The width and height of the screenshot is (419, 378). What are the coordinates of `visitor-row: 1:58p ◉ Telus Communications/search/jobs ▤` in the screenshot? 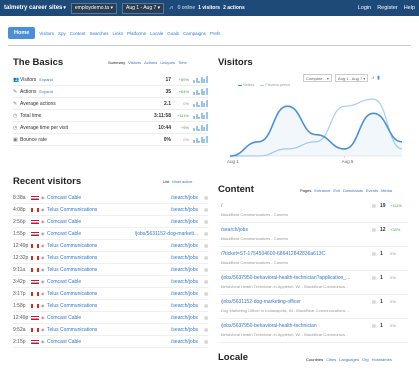 It's located at (110, 306).